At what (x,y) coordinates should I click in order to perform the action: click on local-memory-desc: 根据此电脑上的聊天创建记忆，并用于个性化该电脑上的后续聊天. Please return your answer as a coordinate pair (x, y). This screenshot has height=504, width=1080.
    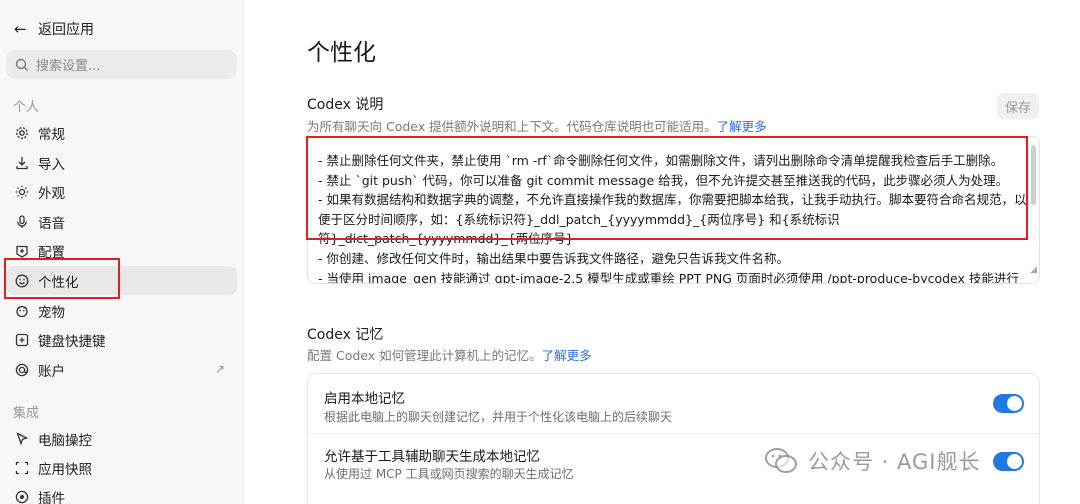
    Looking at the image, I should click on (498, 417).